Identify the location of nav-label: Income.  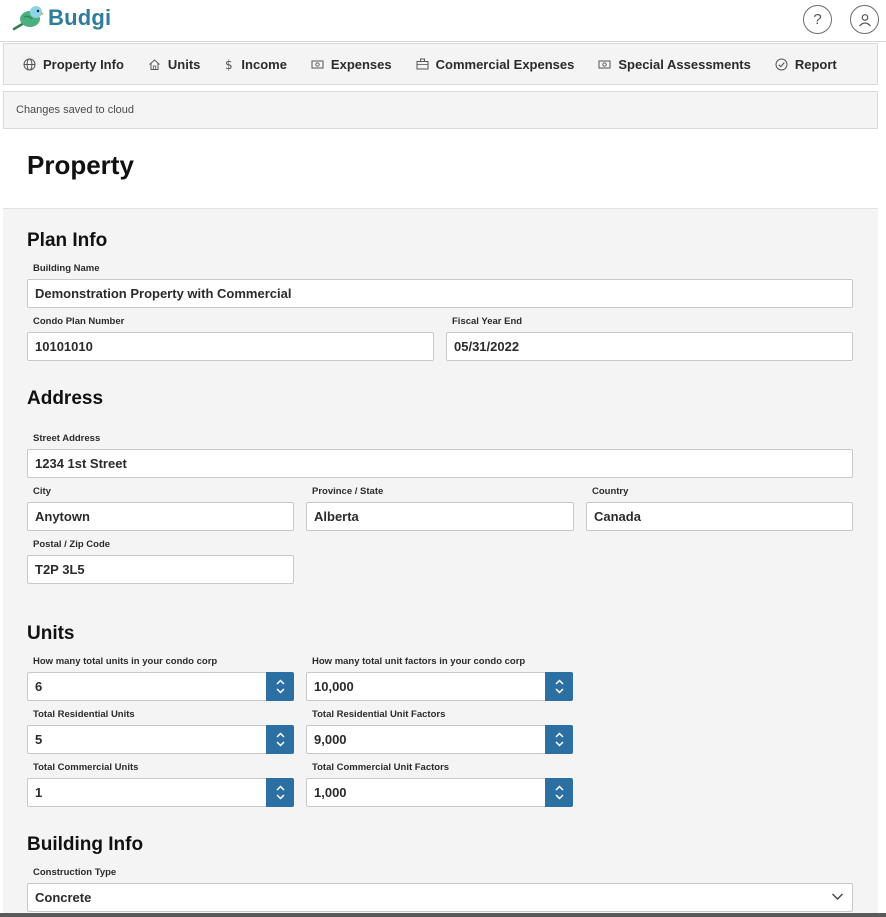
(264, 64).